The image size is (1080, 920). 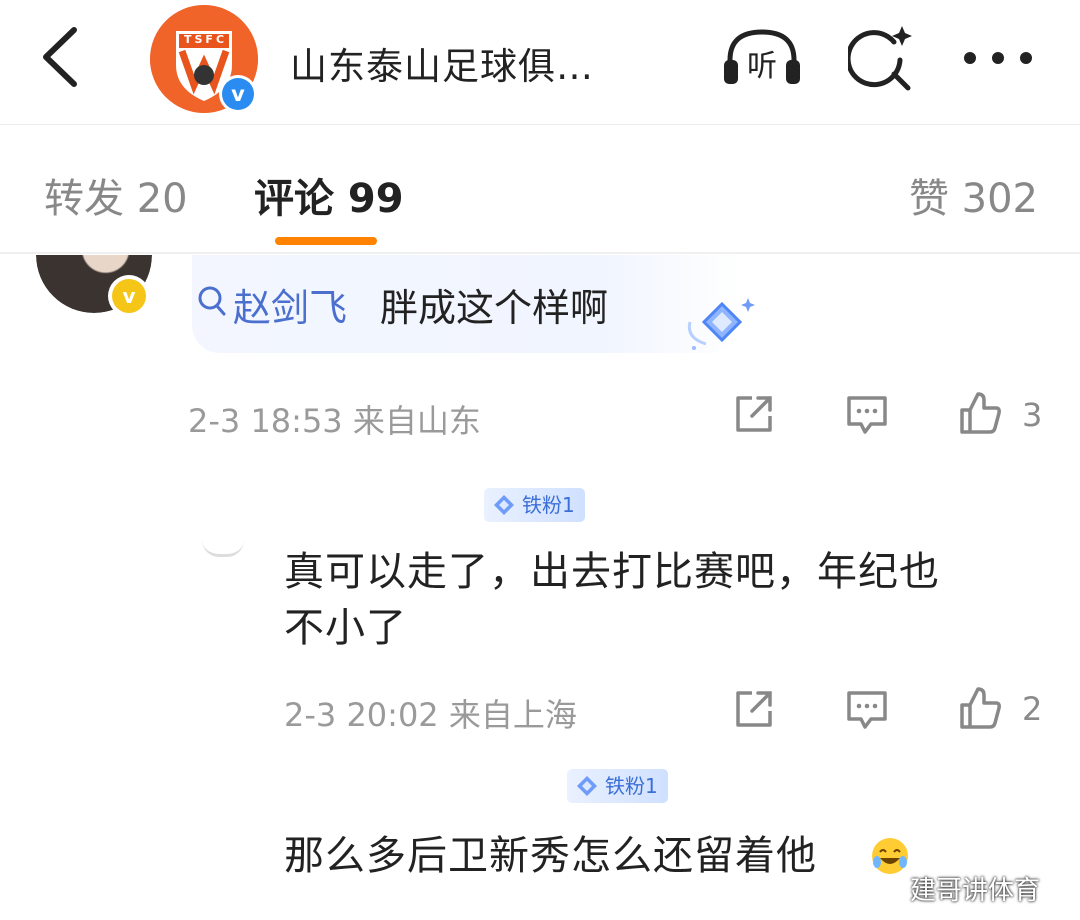 What do you see at coordinates (540, 253) in the screenshot?
I see `tab-divider` at bounding box center [540, 253].